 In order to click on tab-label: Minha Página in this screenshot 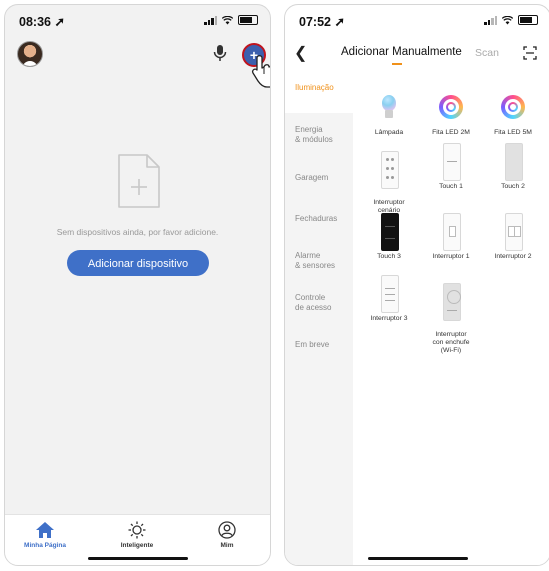, I will do `click(45, 545)`.